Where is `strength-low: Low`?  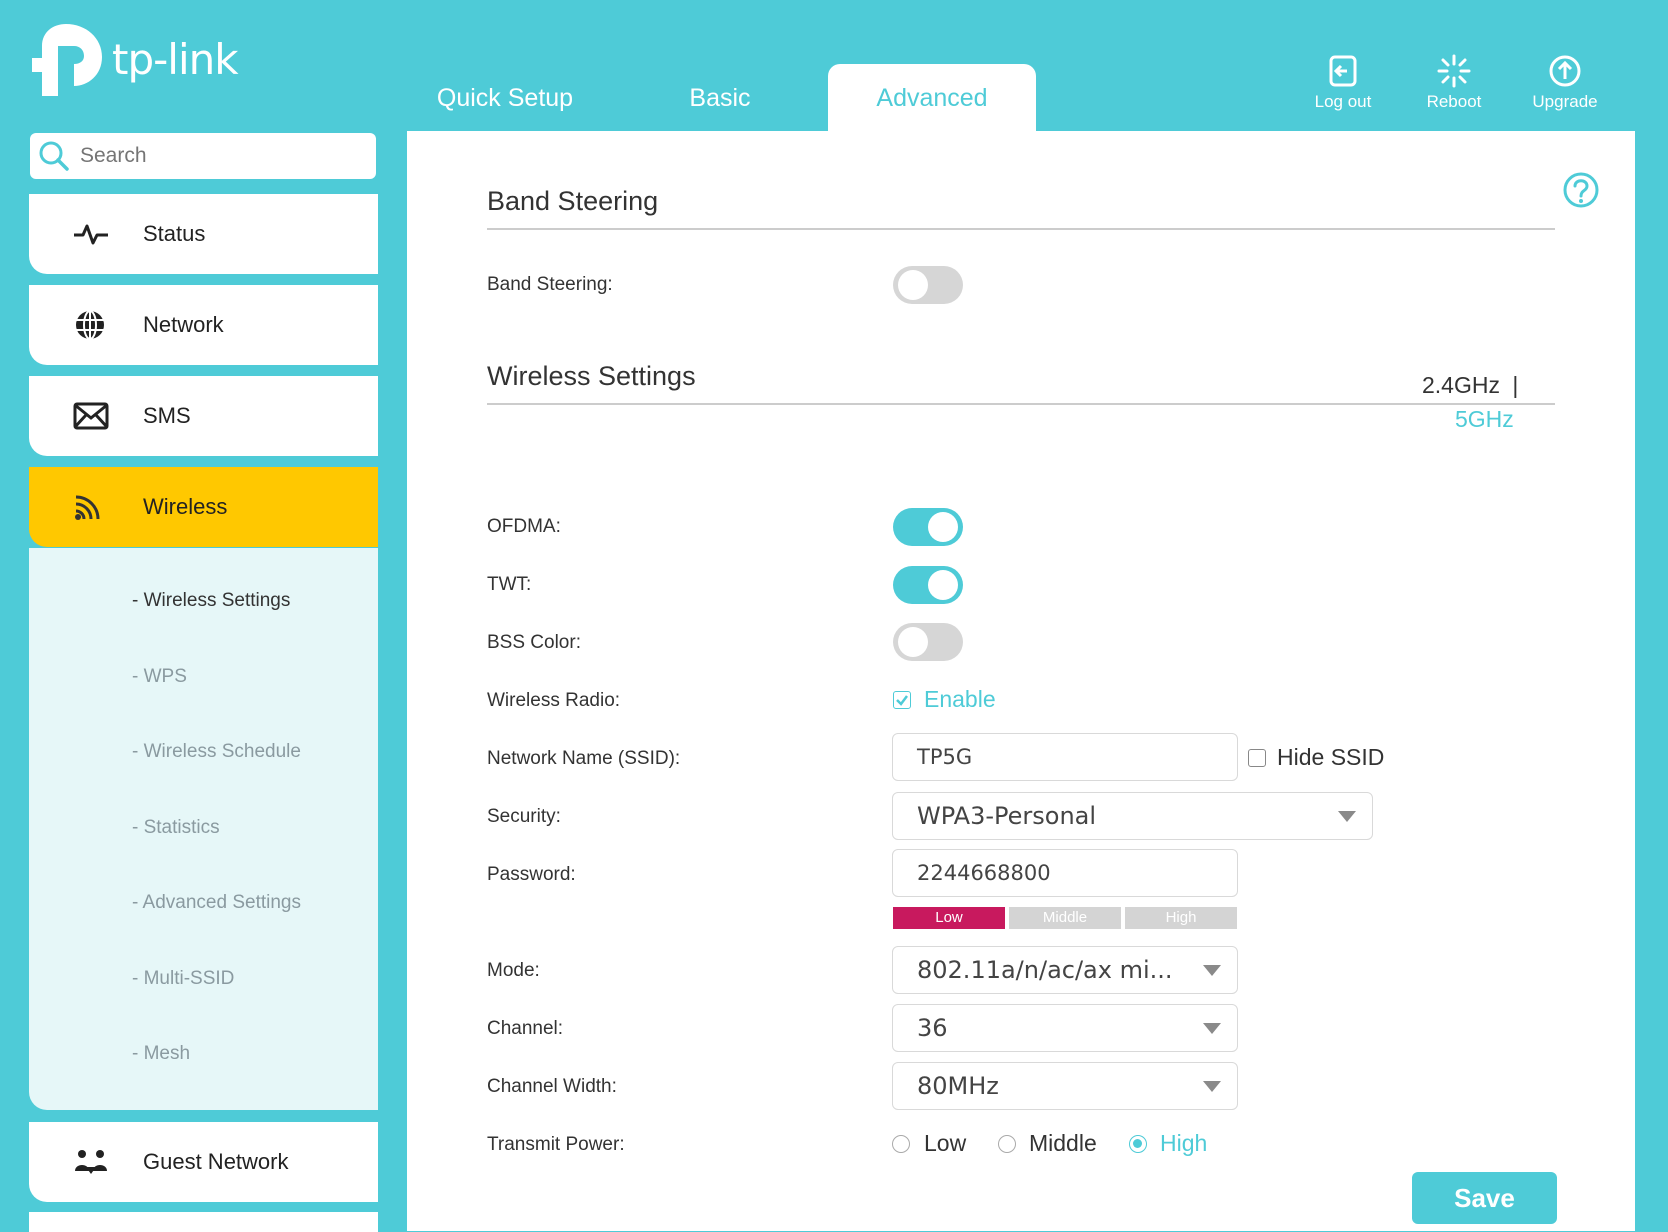 strength-low: Low is located at coordinates (949, 918).